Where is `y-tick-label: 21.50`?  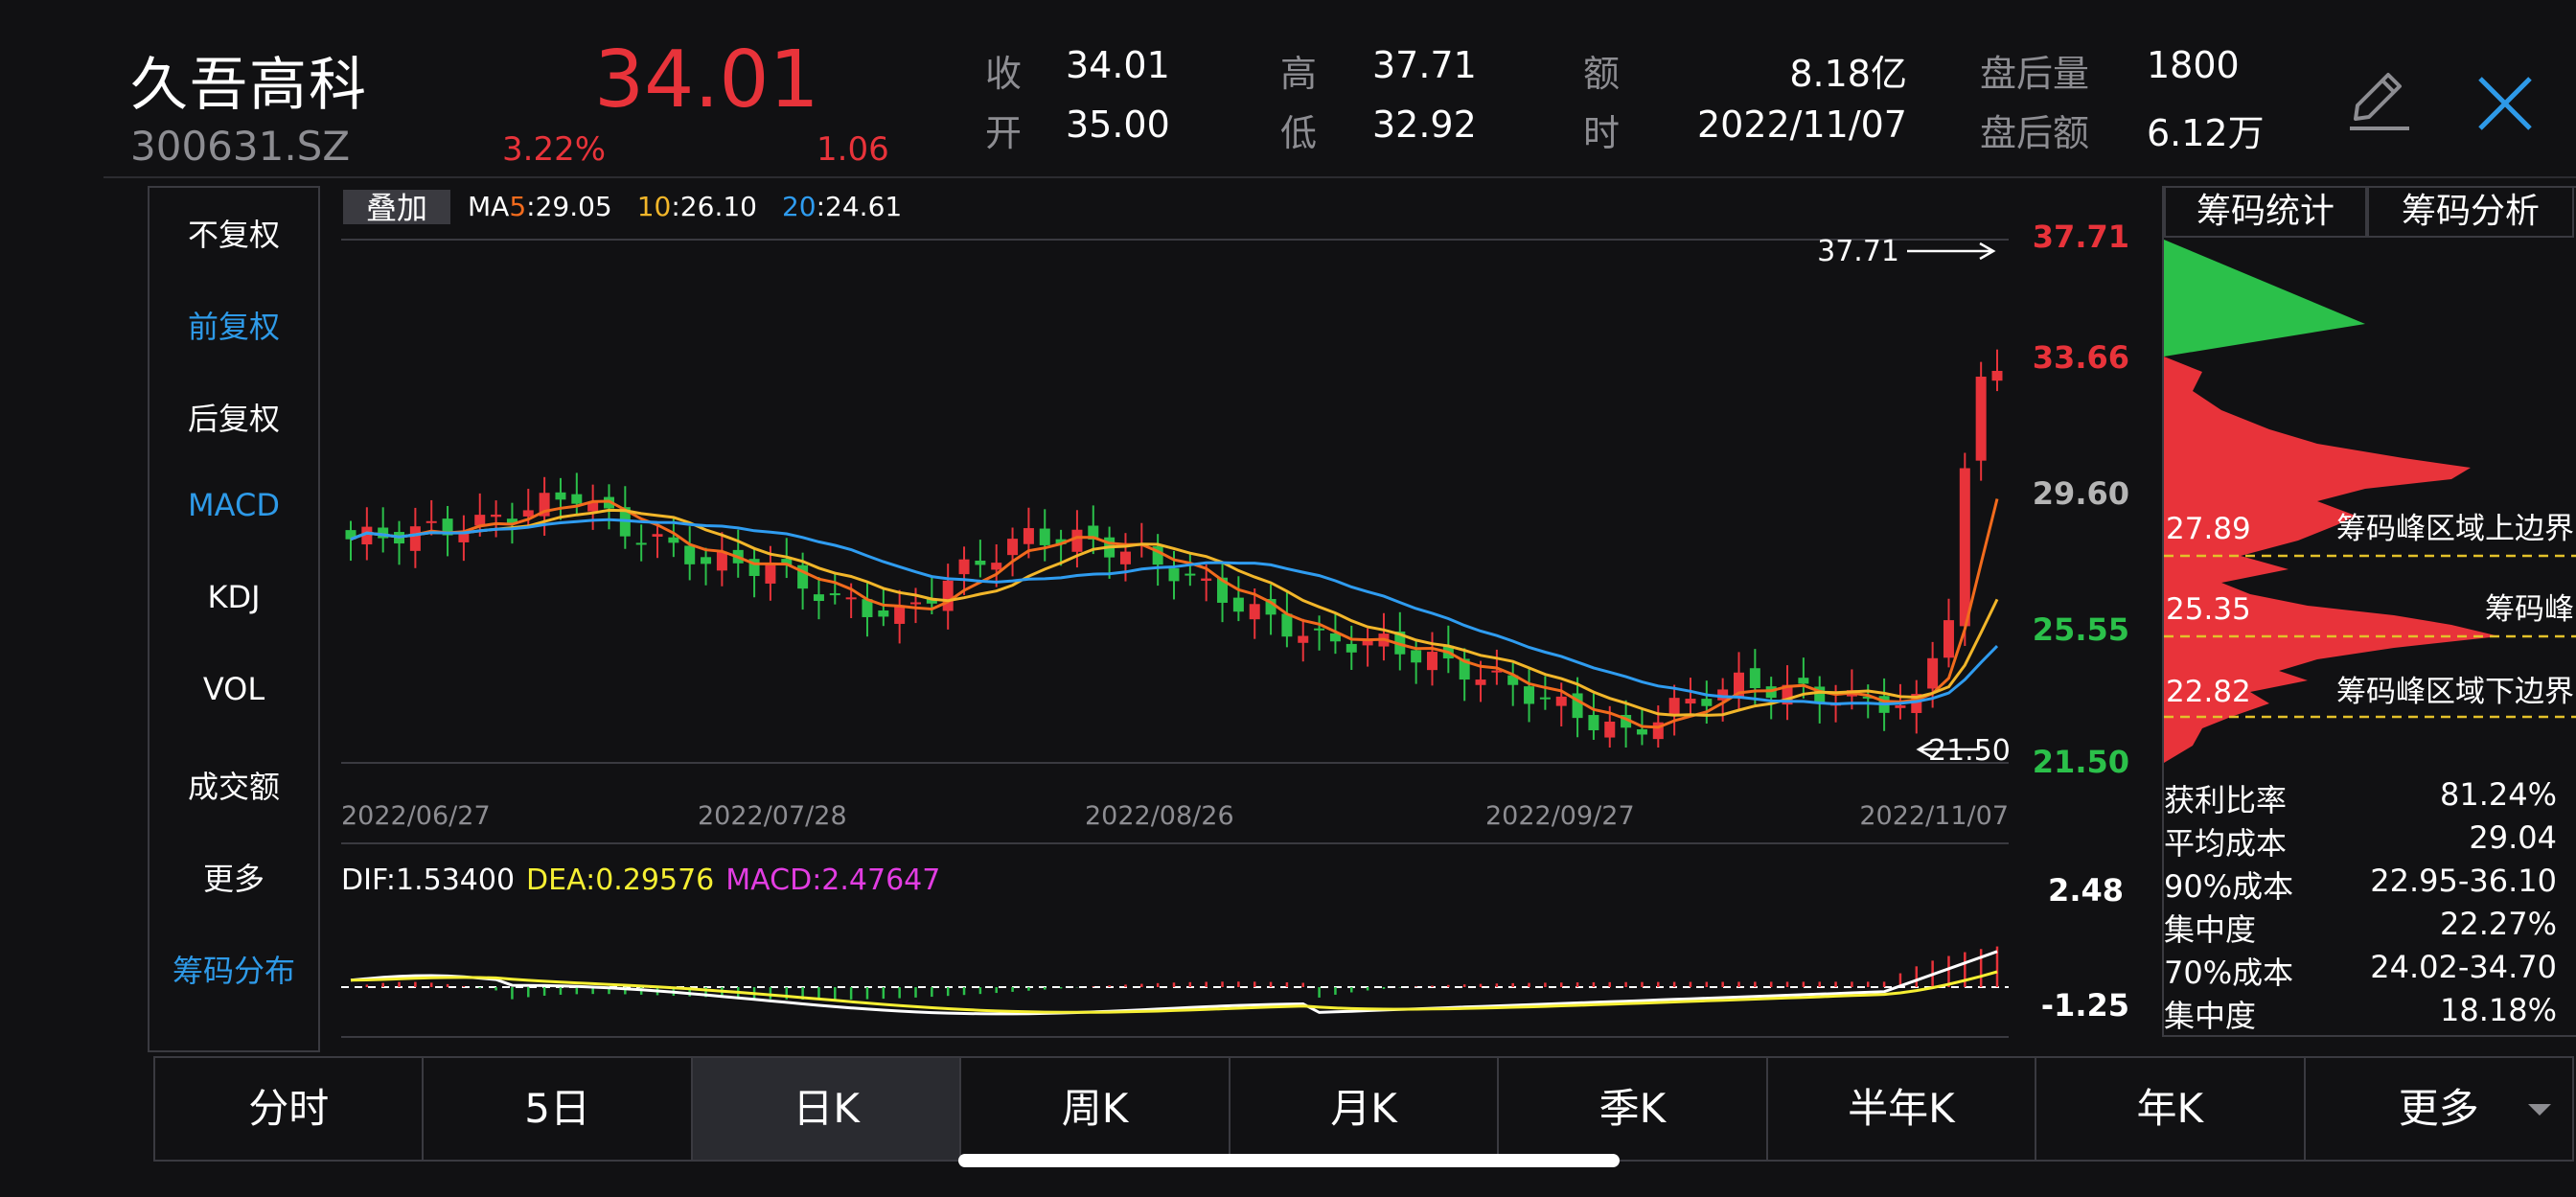
y-tick-label: 21.50 is located at coordinates (2081, 762).